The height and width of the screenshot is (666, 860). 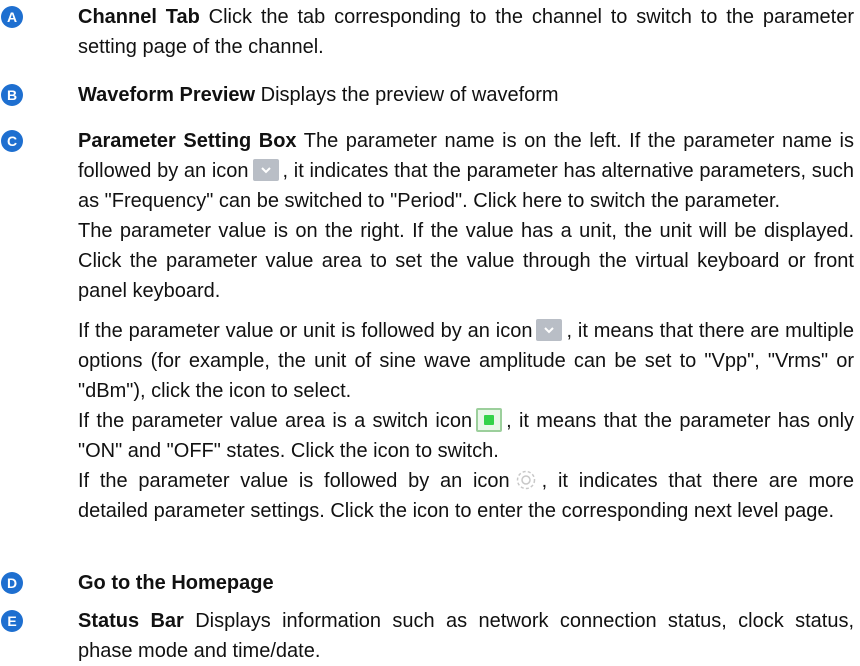 I want to click on item-term: Channel Tab, so click(x=139, y=17).